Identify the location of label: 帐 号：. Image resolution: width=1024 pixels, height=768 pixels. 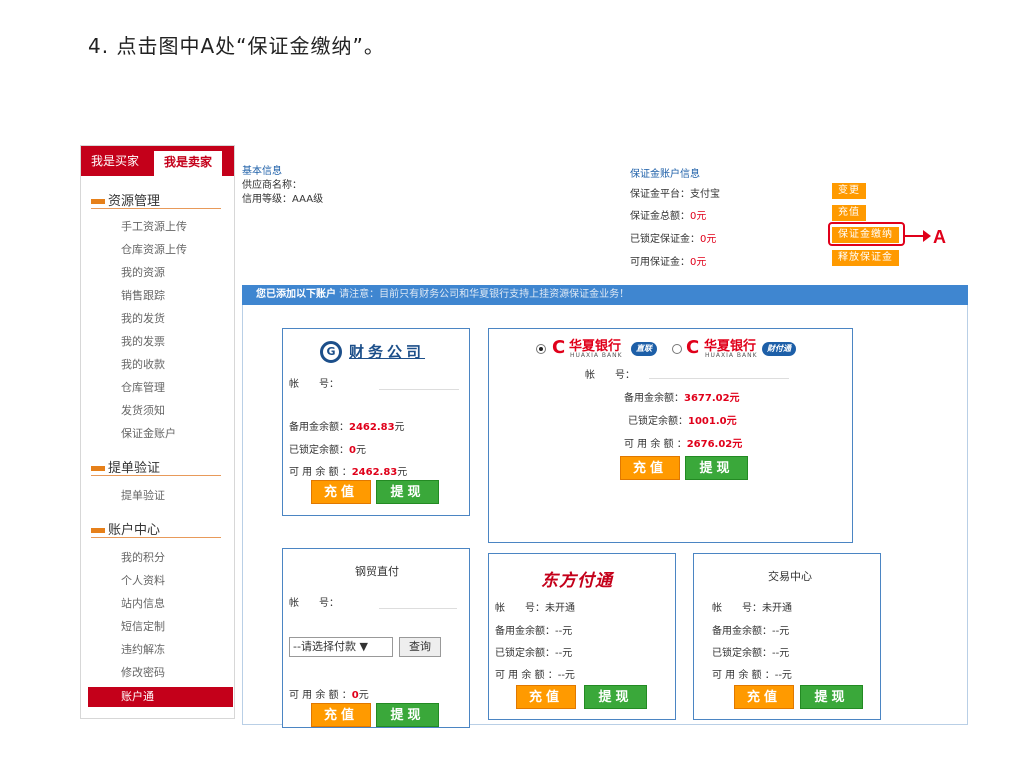
(737, 608).